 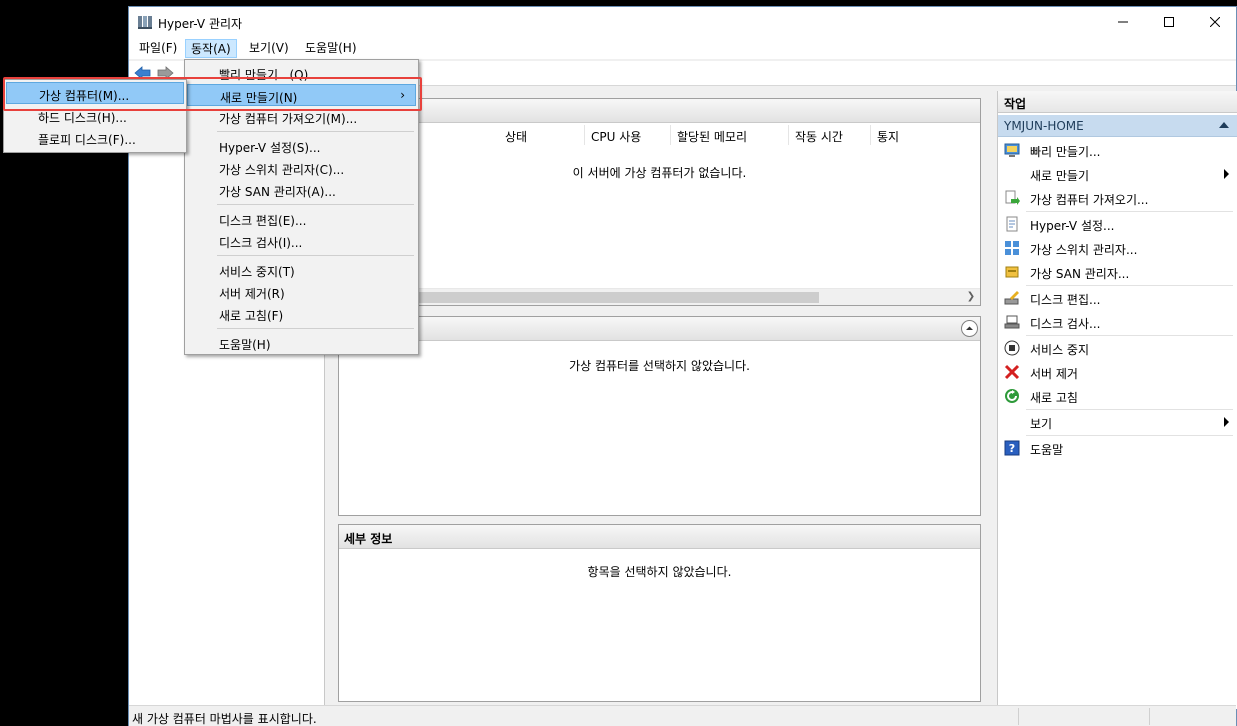 What do you see at coordinates (682, 22) in the screenshot?
I see `title-bar: Hyper-V 관리자` at bounding box center [682, 22].